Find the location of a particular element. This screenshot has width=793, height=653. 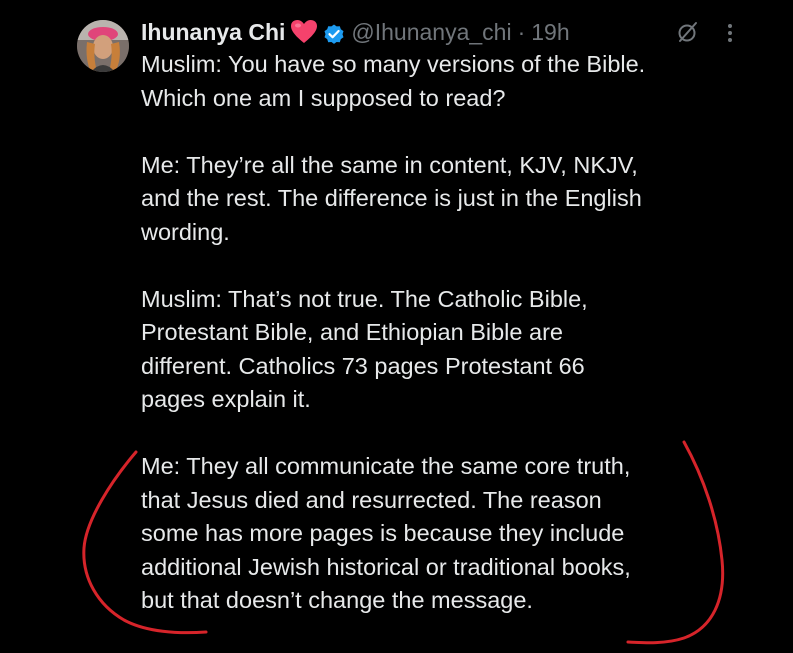

display-name: Ihunanya Chi is located at coordinates (213, 32).